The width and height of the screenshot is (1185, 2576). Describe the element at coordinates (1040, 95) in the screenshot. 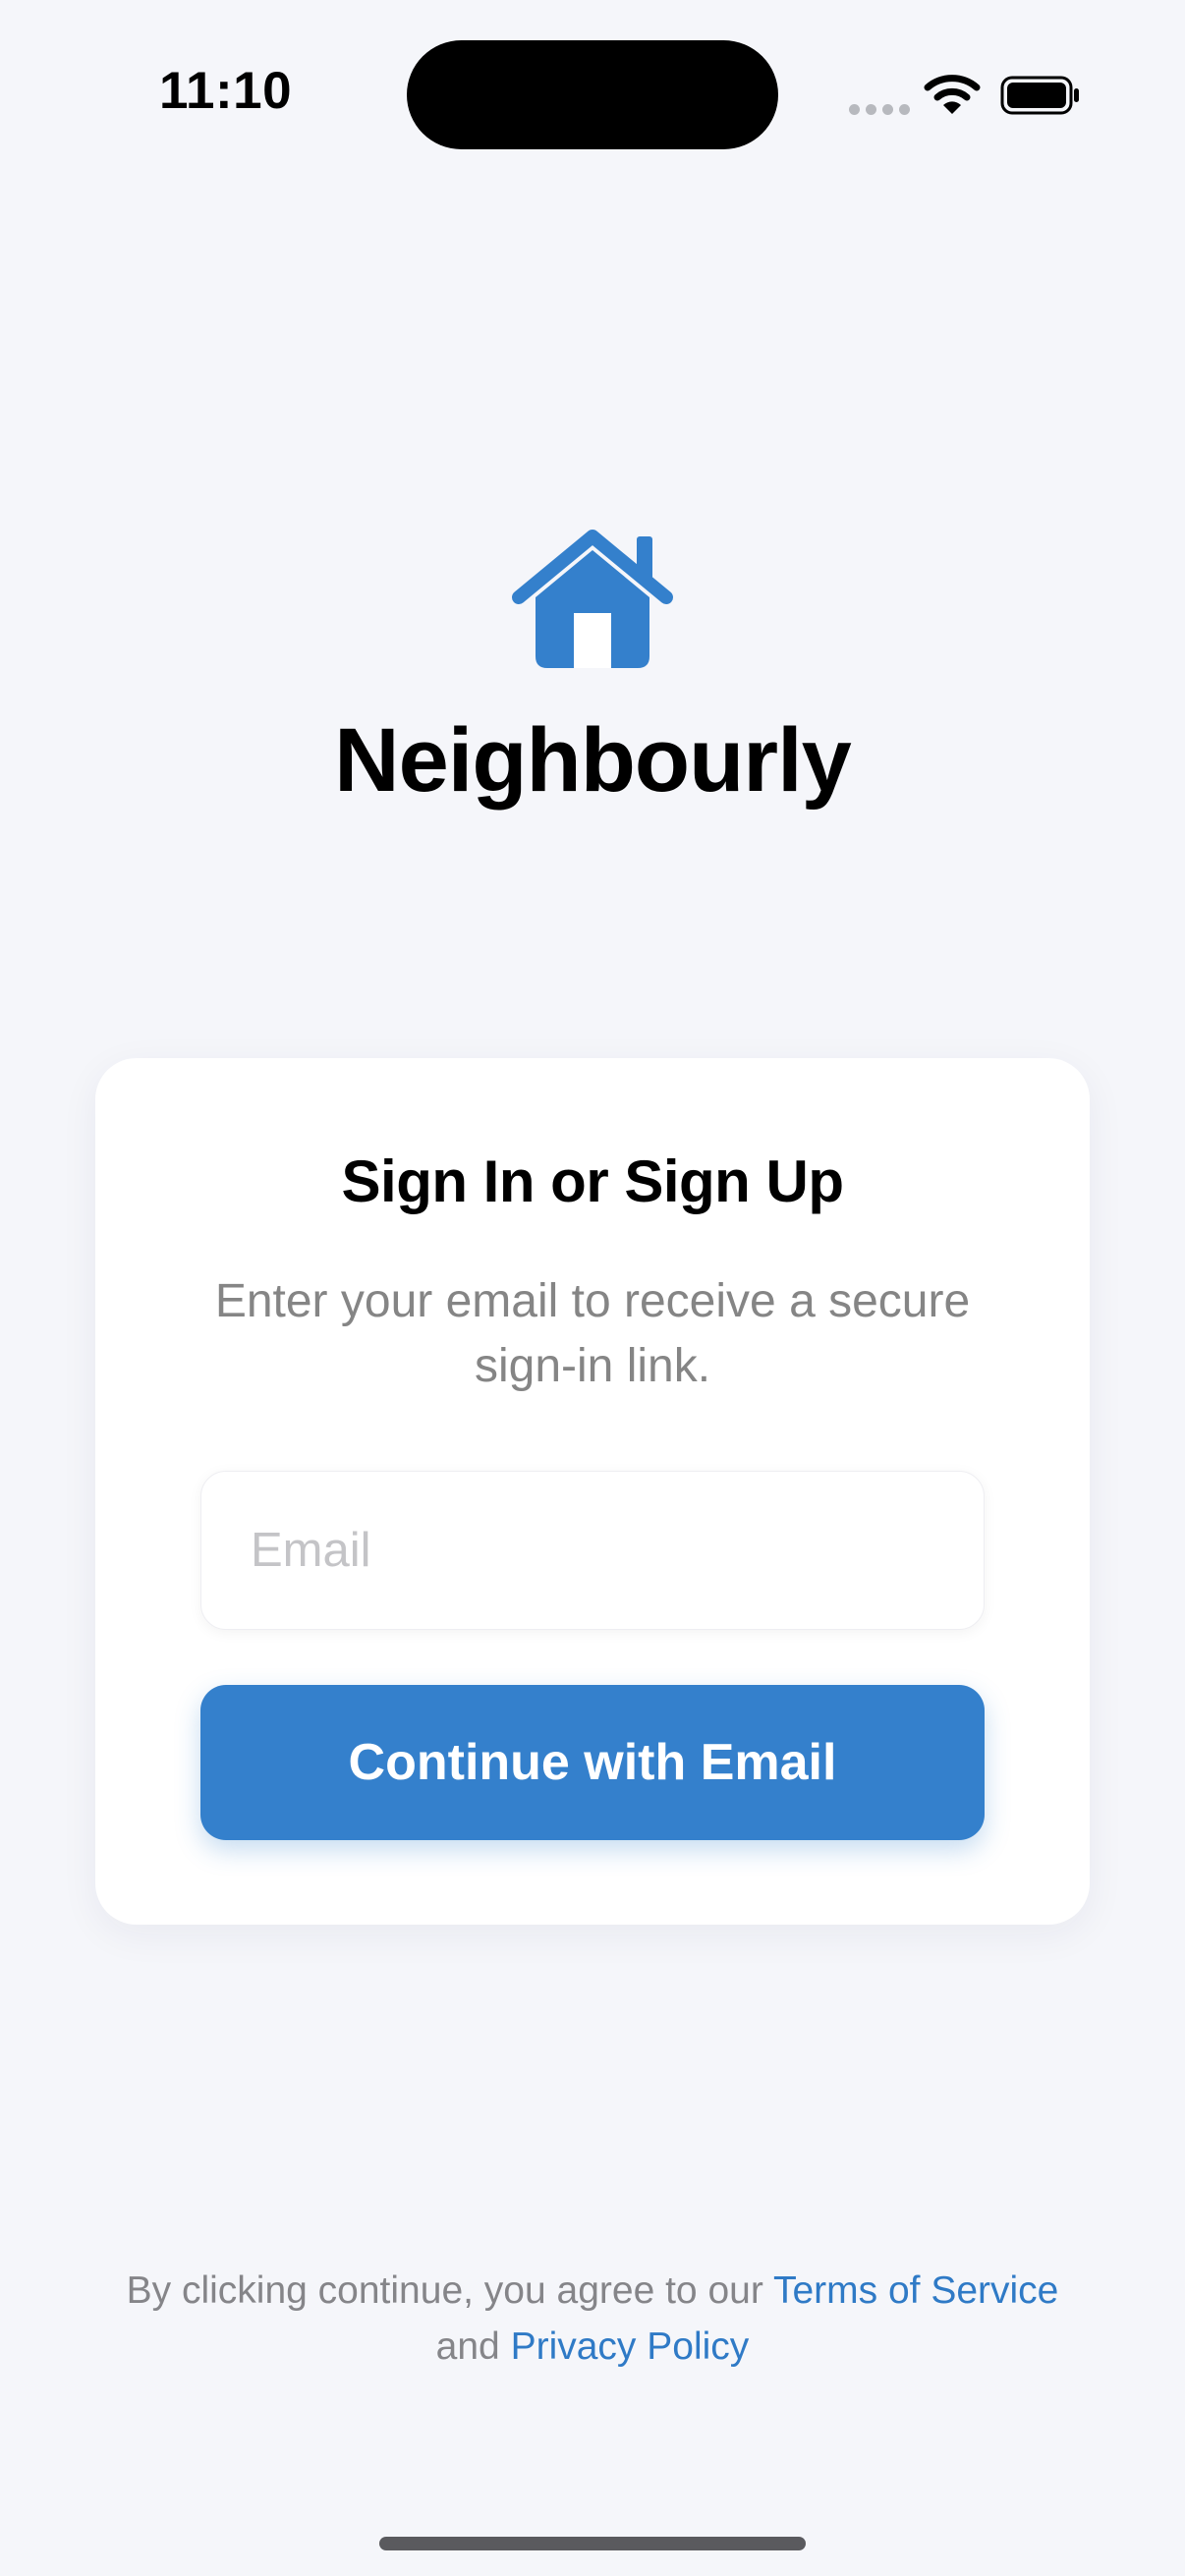

I see `battery-icon` at that location.